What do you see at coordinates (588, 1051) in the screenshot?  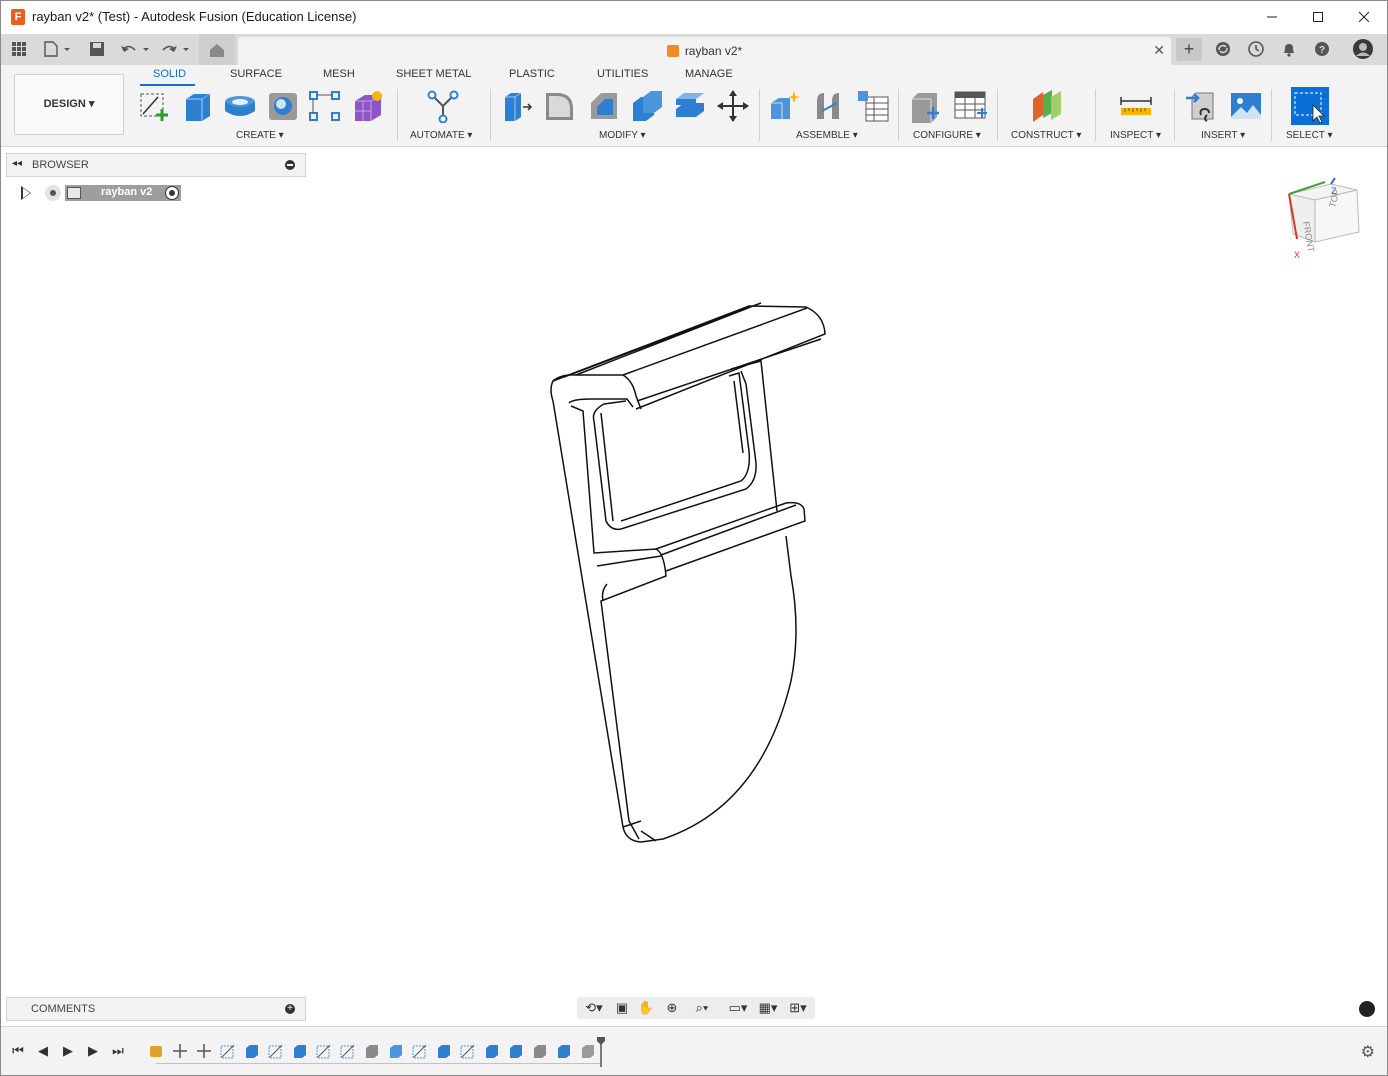 I see `timeline-feature-chamfer-icon` at bounding box center [588, 1051].